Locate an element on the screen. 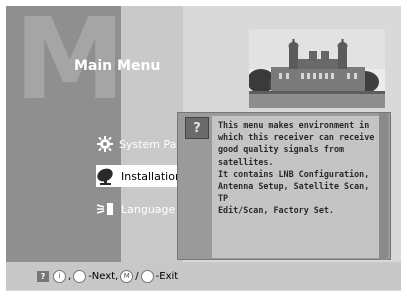 The image size is (407, 299). ok-key-icon is located at coordinates (80, 276).